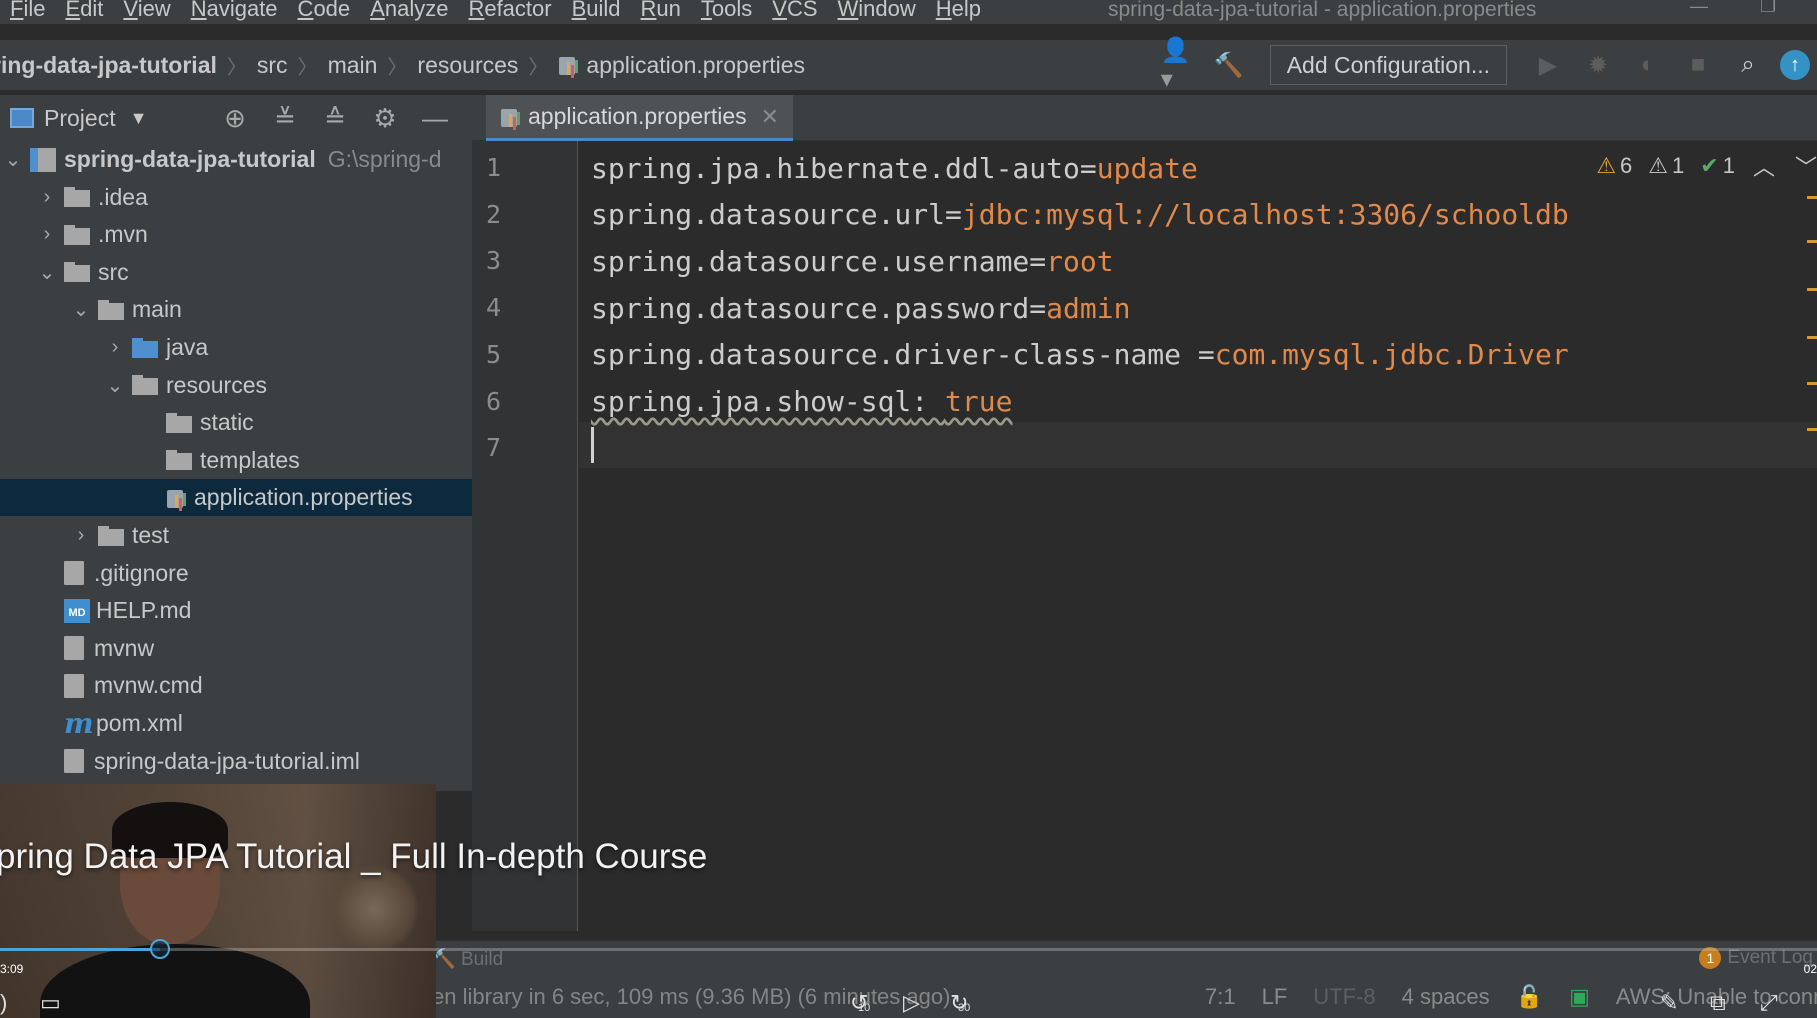 This screenshot has height=1018, width=1817. What do you see at coordinates (1275, 997) in the screenshot?
I see `line-separator: LF` at bounding box center [1275, 997].